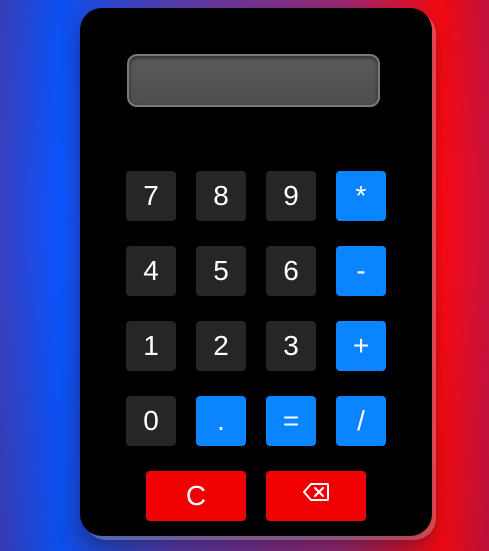 The image size is (489, 551). I want to click on key-4: 4, so click(151, 271).